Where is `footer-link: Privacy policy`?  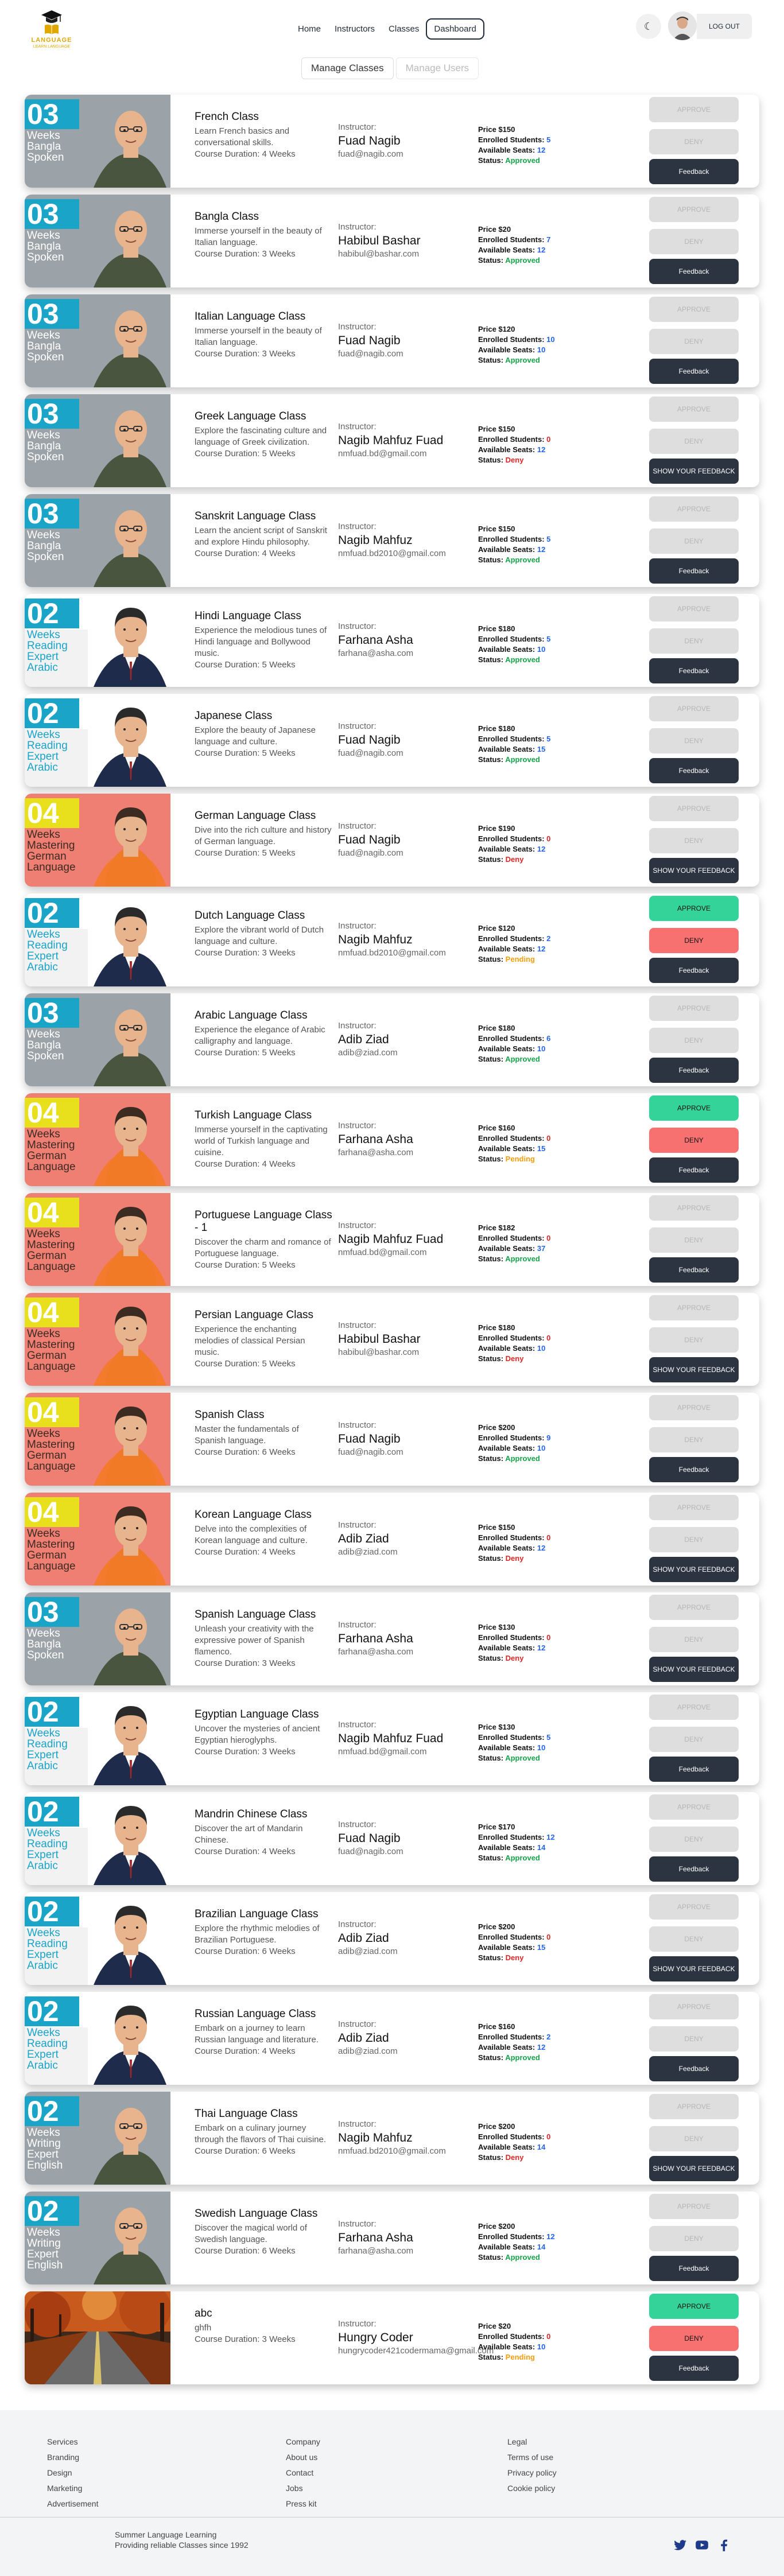
footer-link: Privacy policy is located at coordinates (532, 2473).